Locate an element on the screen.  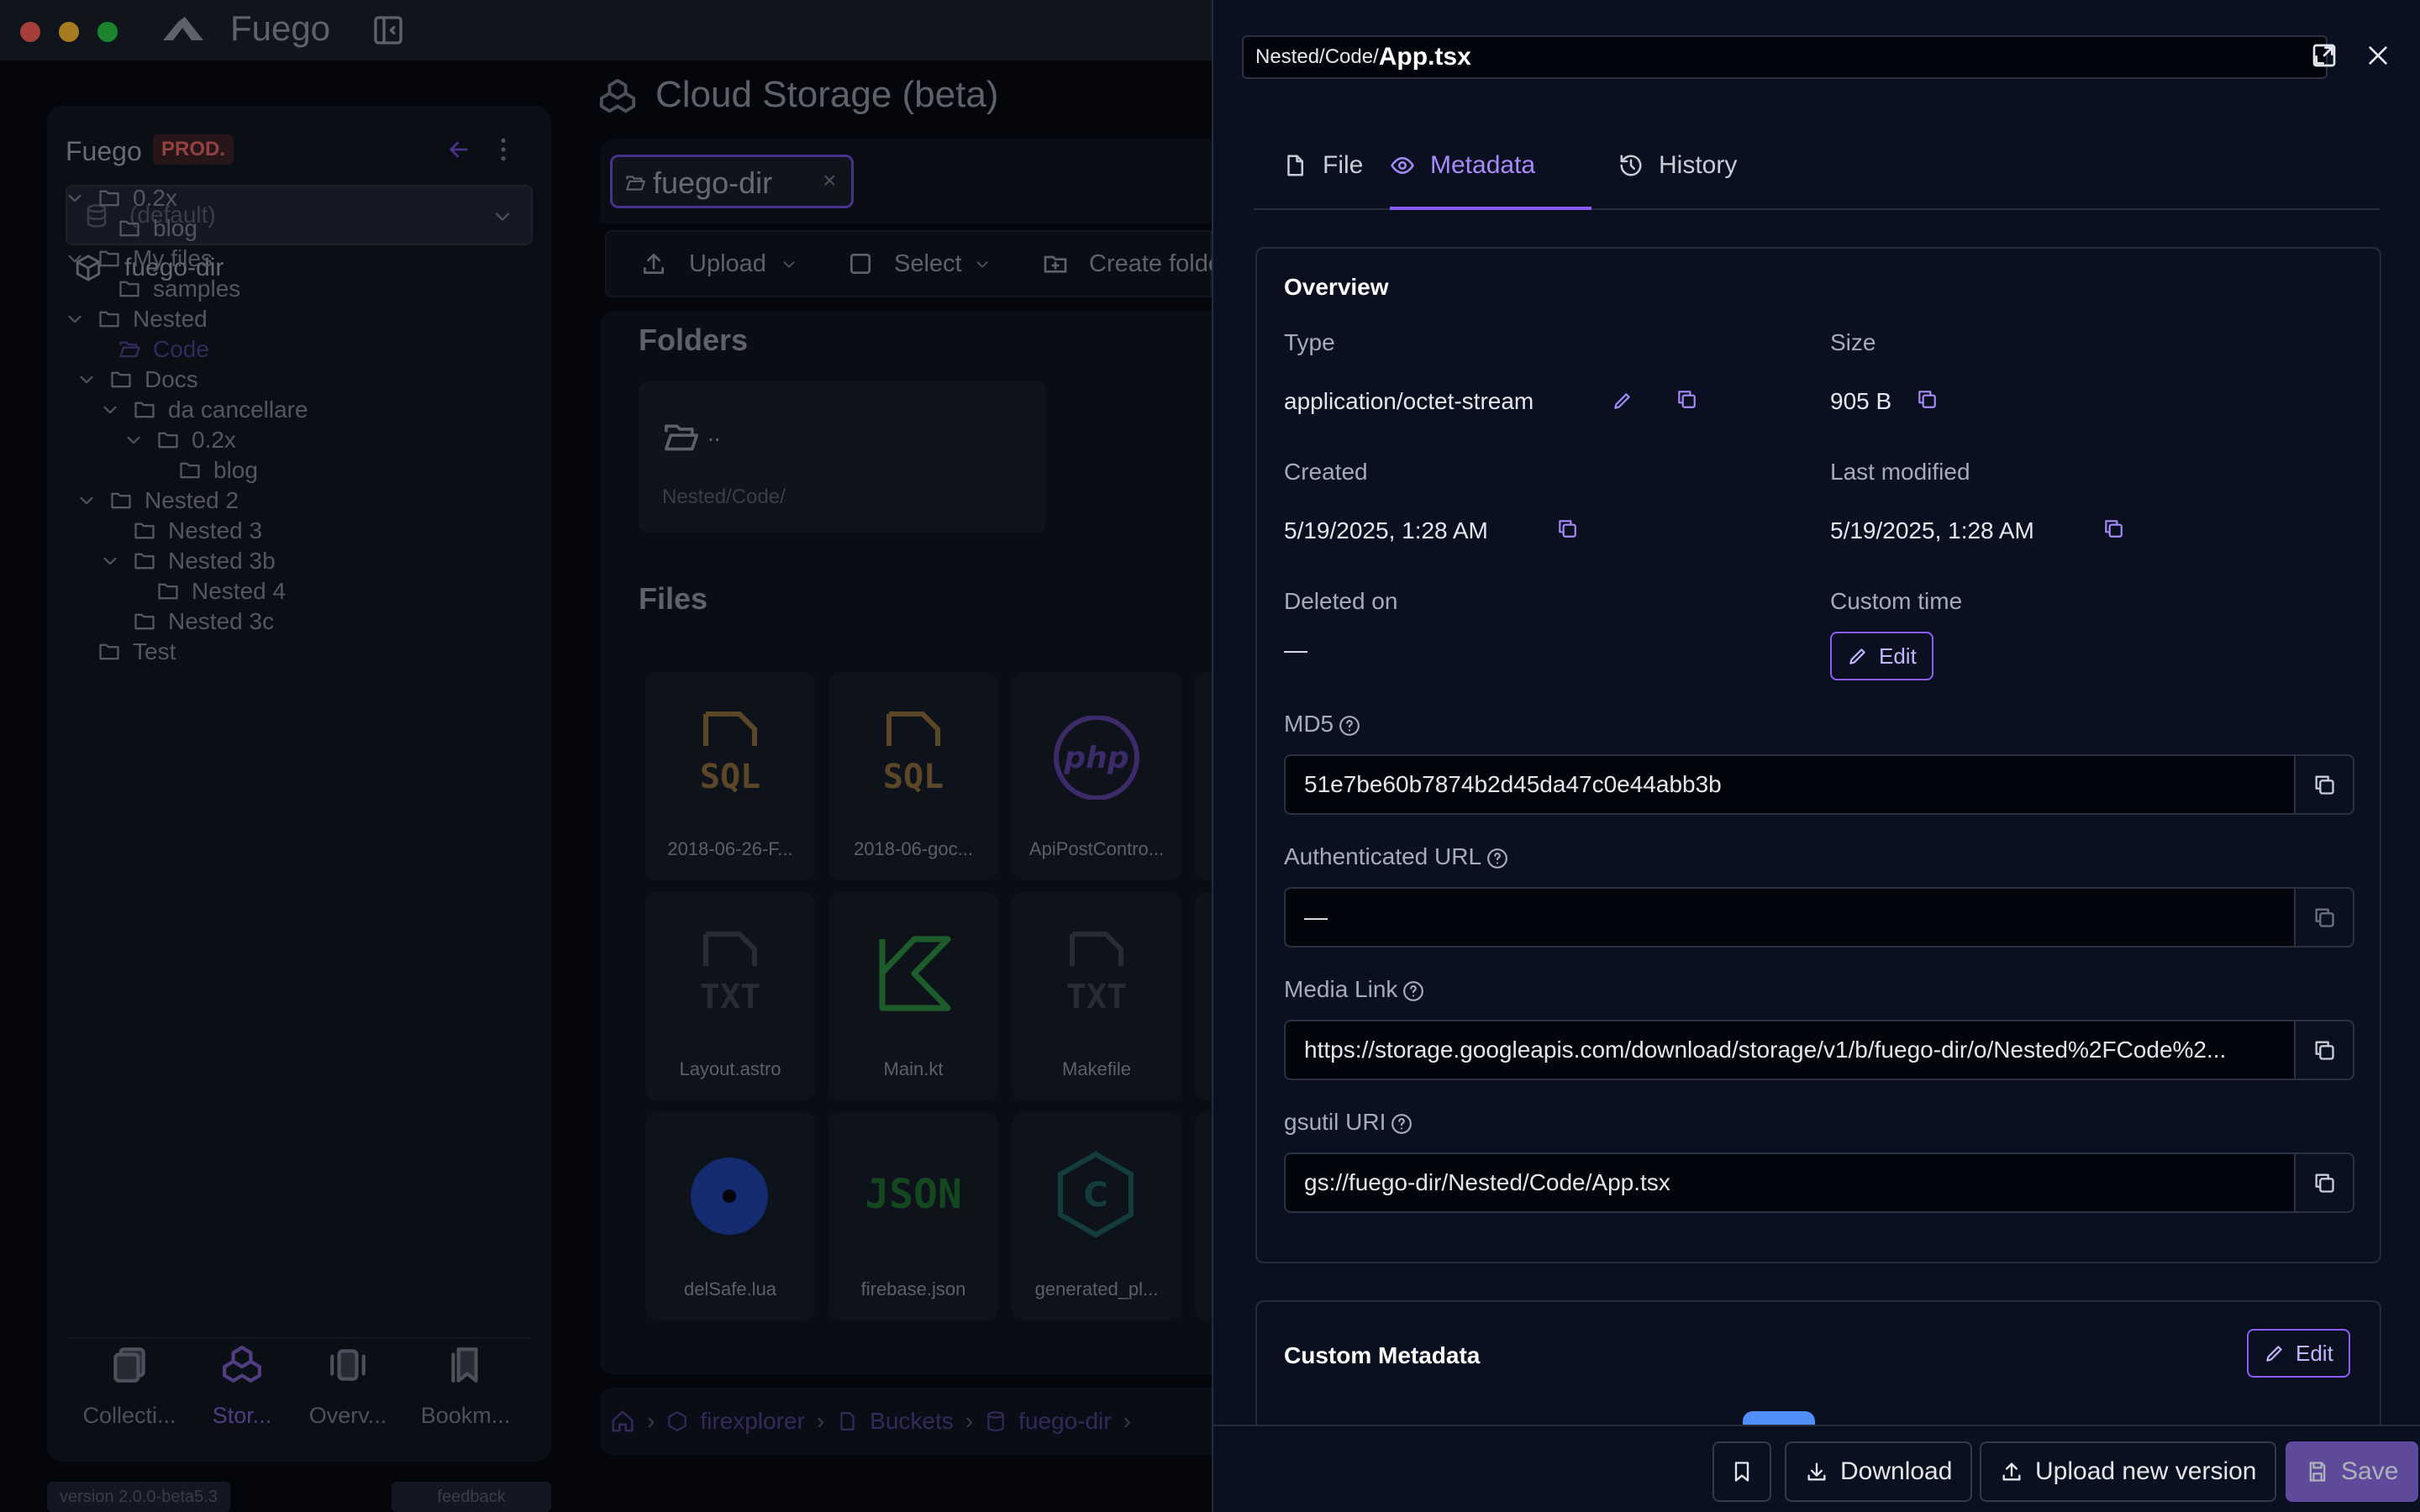
custom-time-label: Custom time is located at coordinates (1896, 601).